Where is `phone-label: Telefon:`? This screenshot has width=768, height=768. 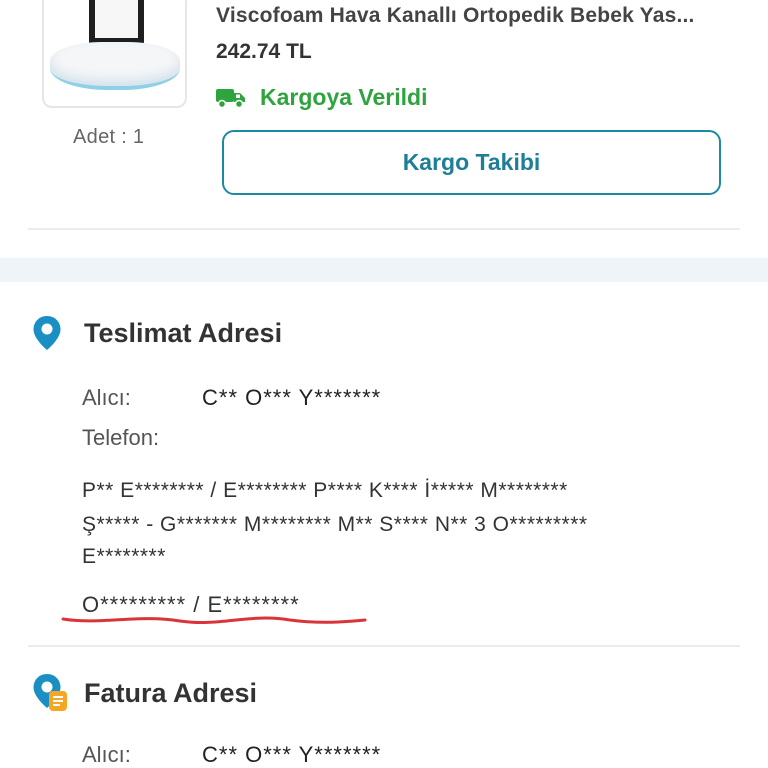
phone-label: Telefon: is located at coordinates (121, 437).